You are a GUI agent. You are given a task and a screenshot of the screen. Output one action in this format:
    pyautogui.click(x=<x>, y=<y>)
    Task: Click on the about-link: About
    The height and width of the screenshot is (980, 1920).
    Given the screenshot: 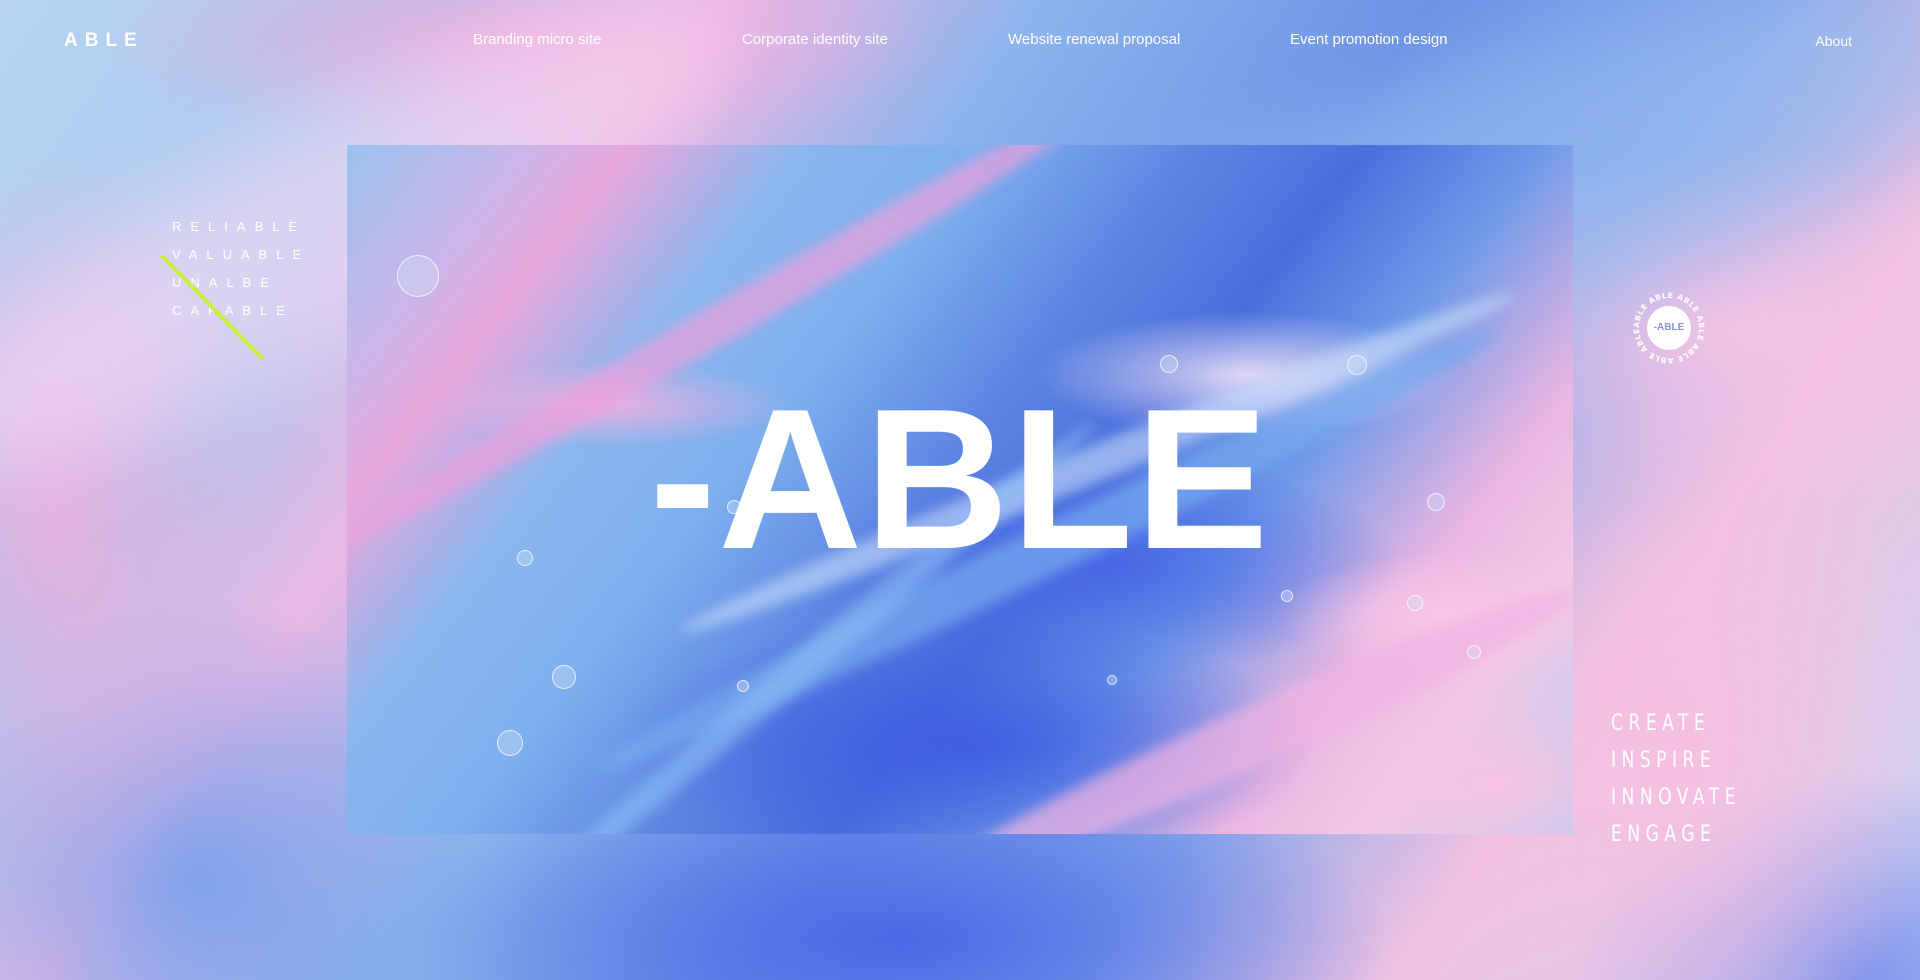 What is the action you would take?
    pyautogui.click(x=1833, y=41)
    